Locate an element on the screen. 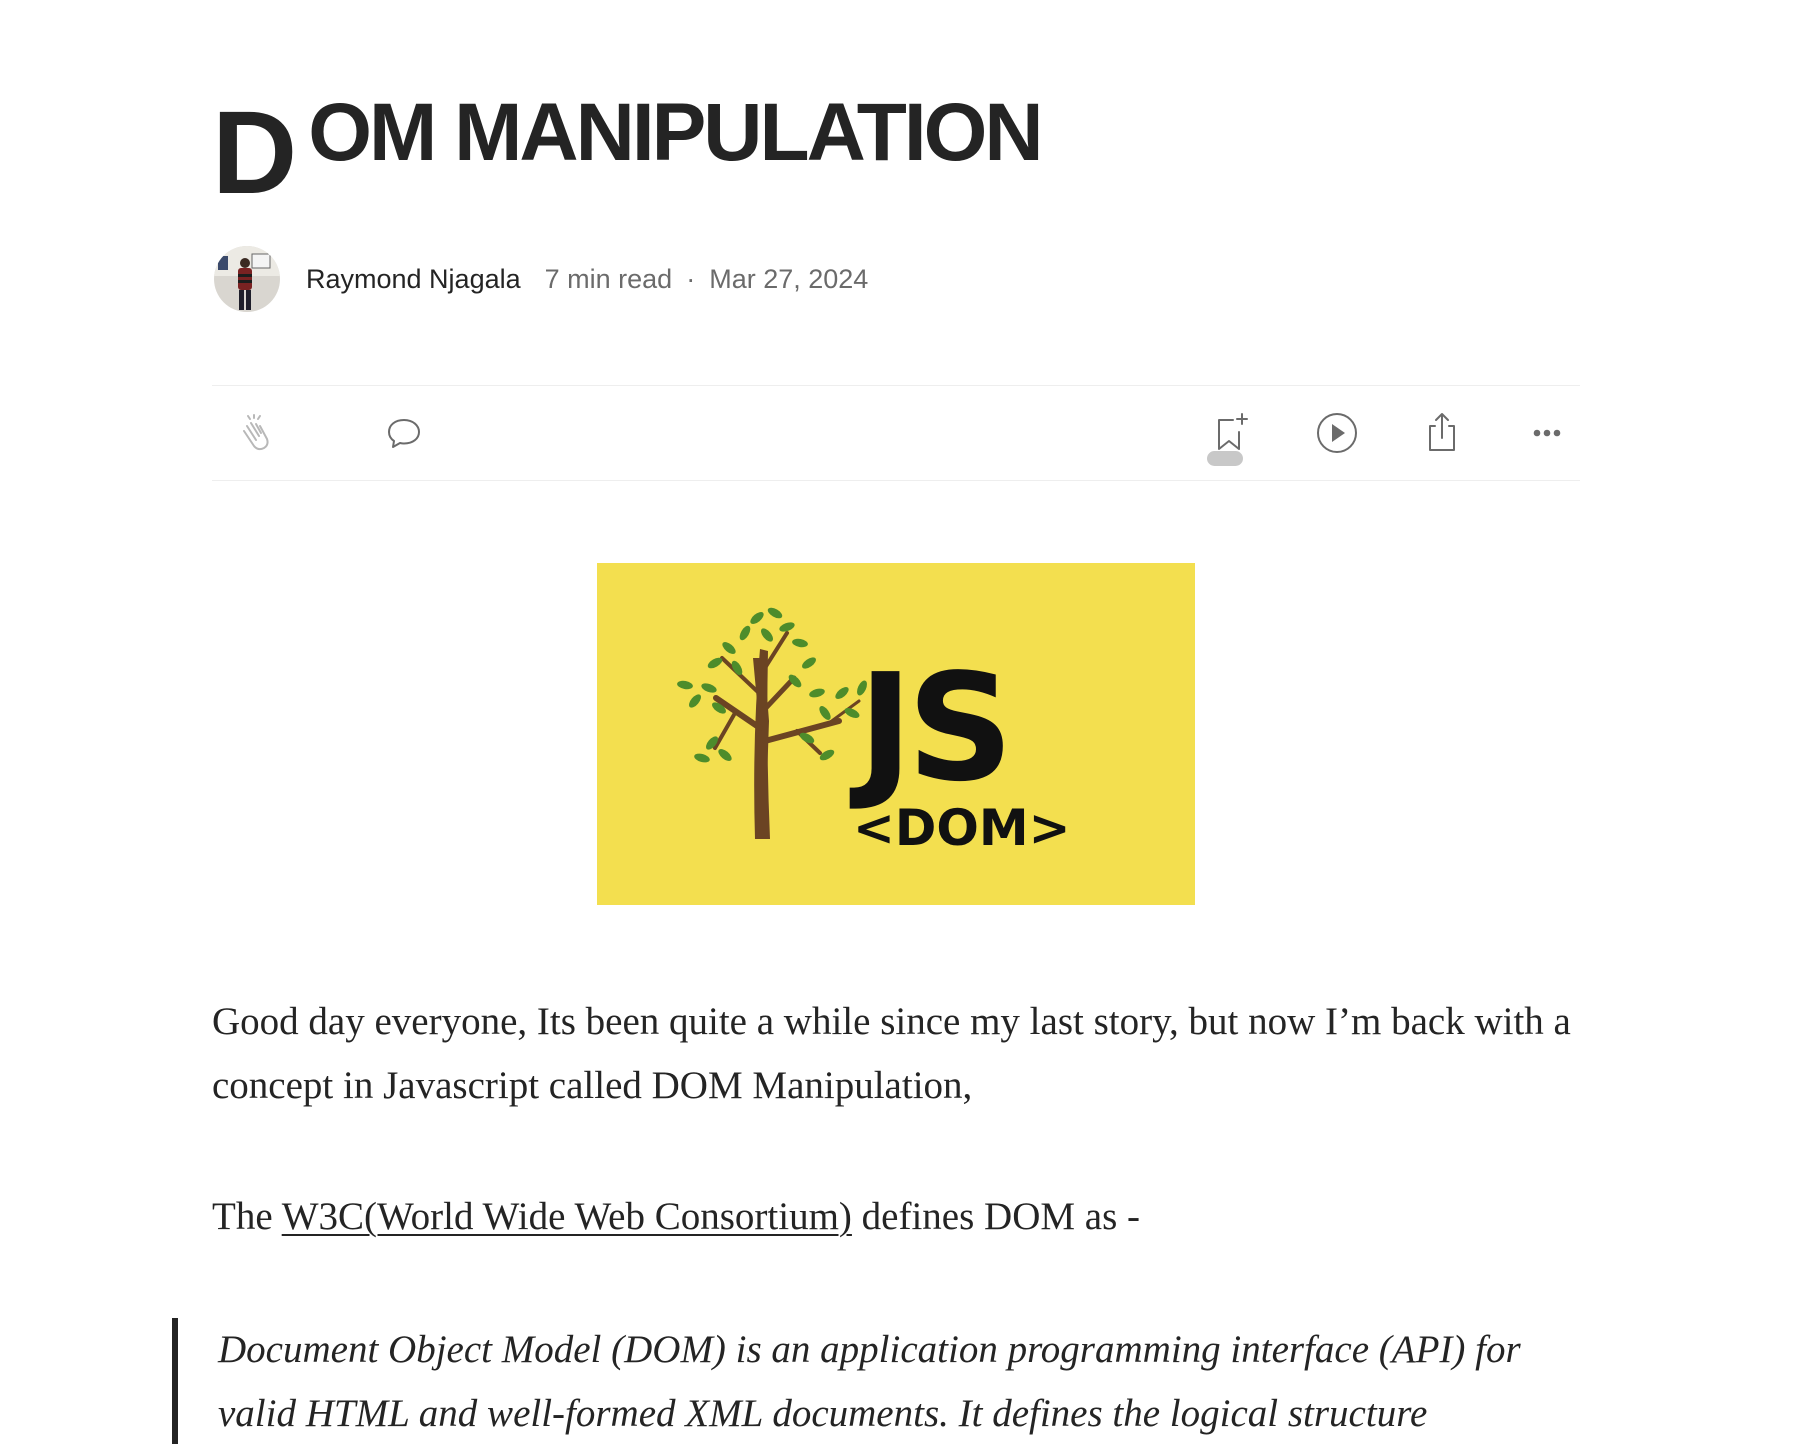  w3c-link: W3C(World Wide Web Consortium) is located at coordinates (567, 1216).